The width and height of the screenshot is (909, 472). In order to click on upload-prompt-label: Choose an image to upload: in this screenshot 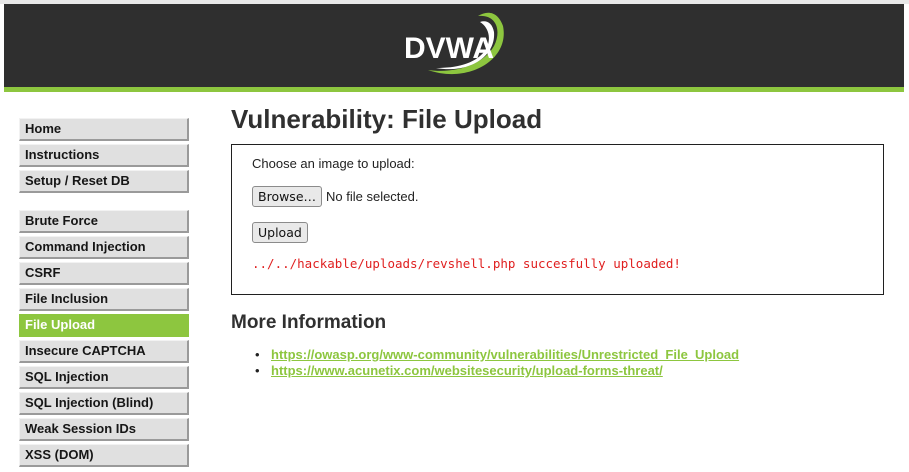, I will do `click(333, 163)`.